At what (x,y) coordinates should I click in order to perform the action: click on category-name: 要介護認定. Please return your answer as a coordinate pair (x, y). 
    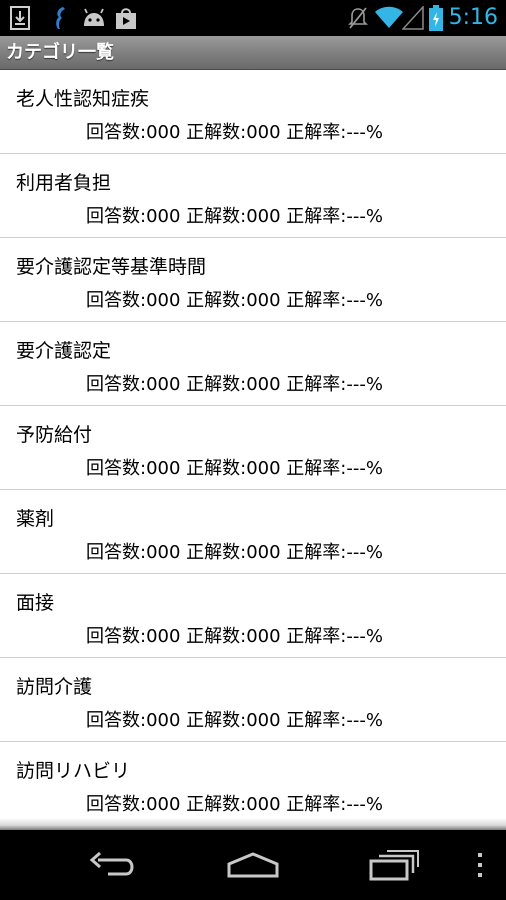
    Looking at the image, I should click on (64, 351).